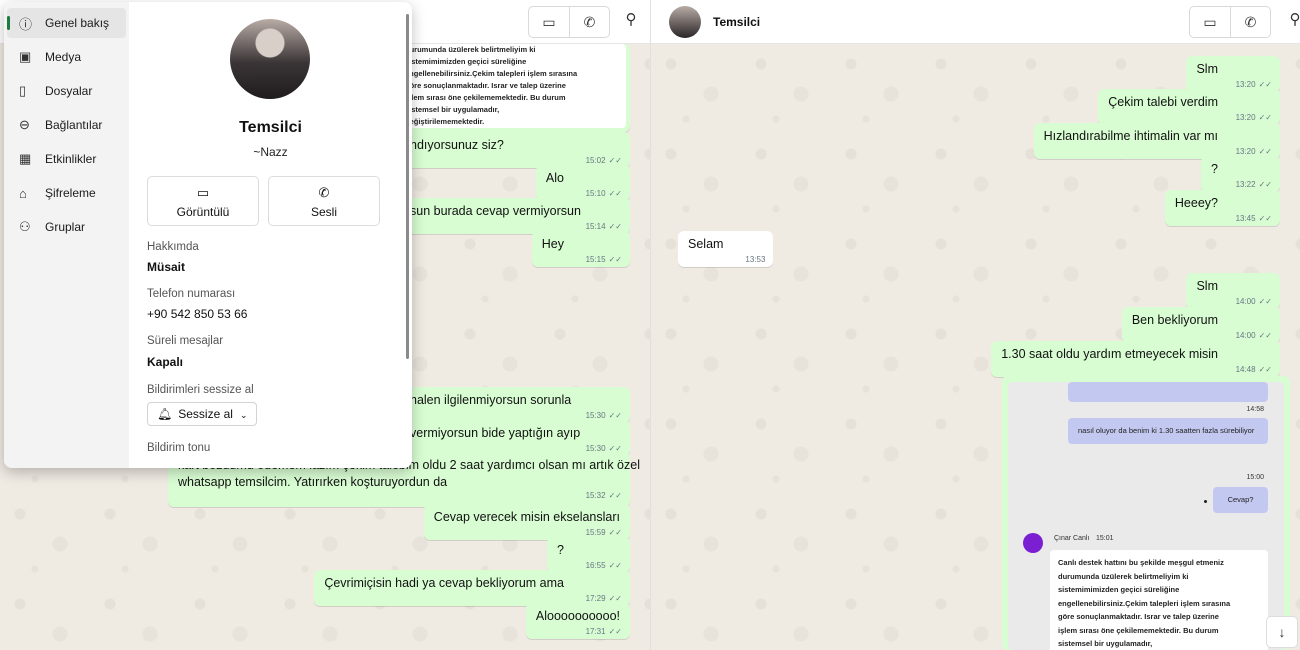 The width and height of the screenshot is (1300, 650). Describe the element at coordinates (726, 249) in the screenshot. I see `incoming-message-bubble: Selam 13:53` at that location.